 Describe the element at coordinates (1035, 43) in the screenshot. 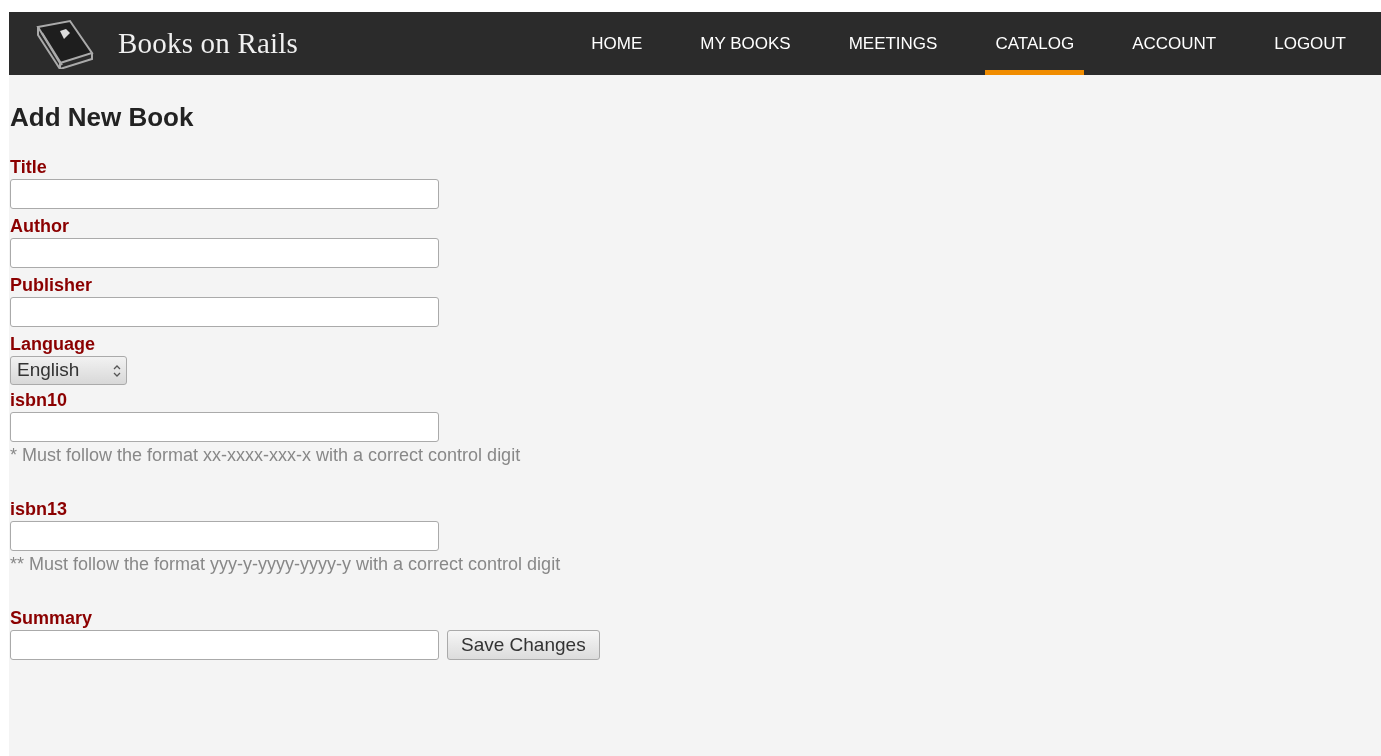

I see `nav-link: CATALOG` at that location.